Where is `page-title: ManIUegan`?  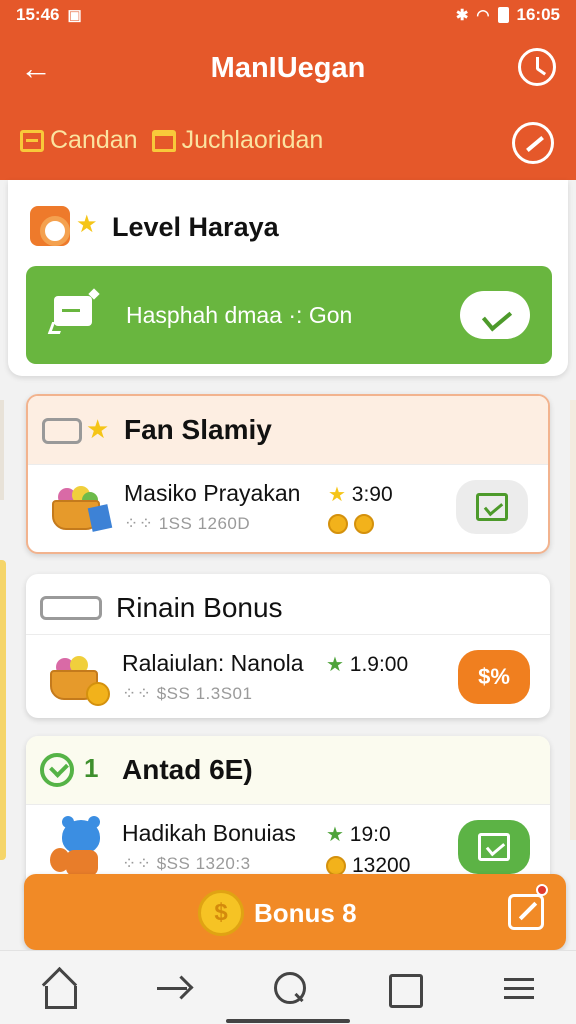 page-title: ManIUegan is located at coordinates (288, 68).